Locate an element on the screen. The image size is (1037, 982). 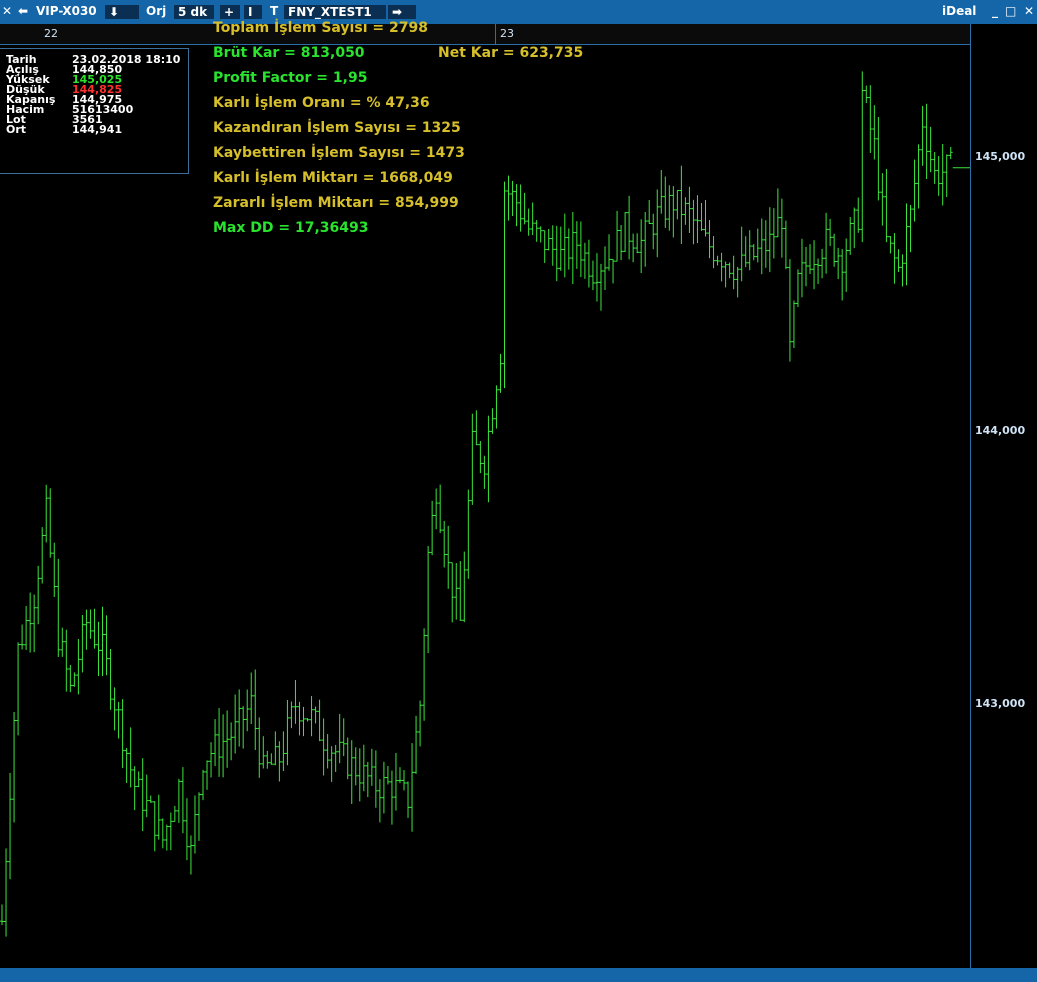
maximize-icon: □ is located at coordinates (1010, 11).